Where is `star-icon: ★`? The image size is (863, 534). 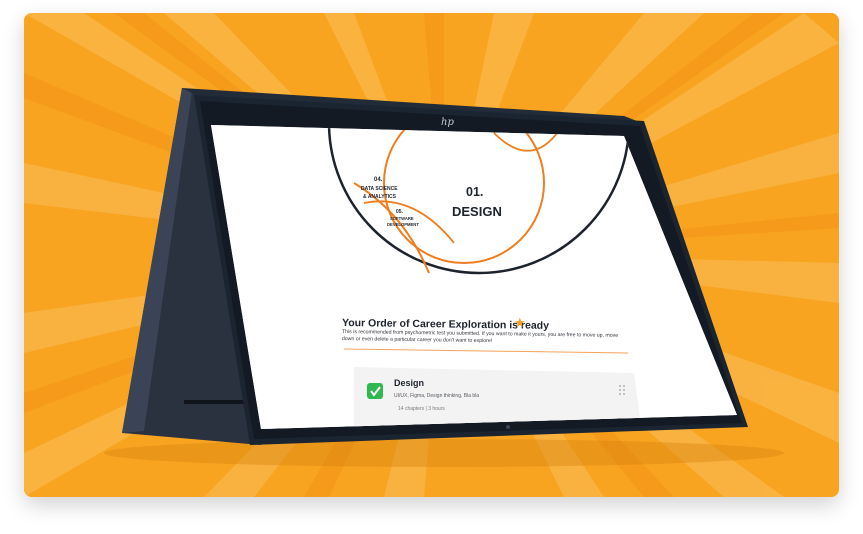
star-icon: ★ is located at coordinates (520, 323).